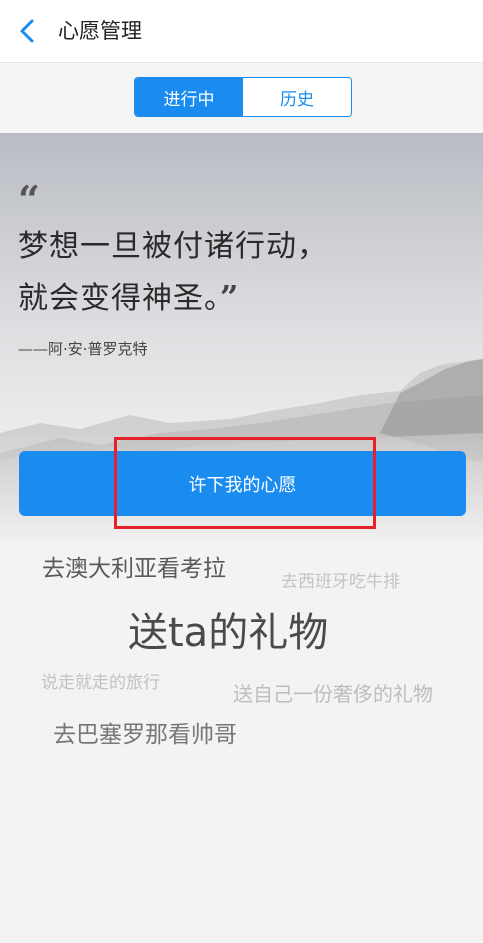 The width and height of the screenshot is (483, 943). Describe the element at coordinates (100, 680) in the screenshot. I see `wish-tag: 说走就走的旅行` at that location.